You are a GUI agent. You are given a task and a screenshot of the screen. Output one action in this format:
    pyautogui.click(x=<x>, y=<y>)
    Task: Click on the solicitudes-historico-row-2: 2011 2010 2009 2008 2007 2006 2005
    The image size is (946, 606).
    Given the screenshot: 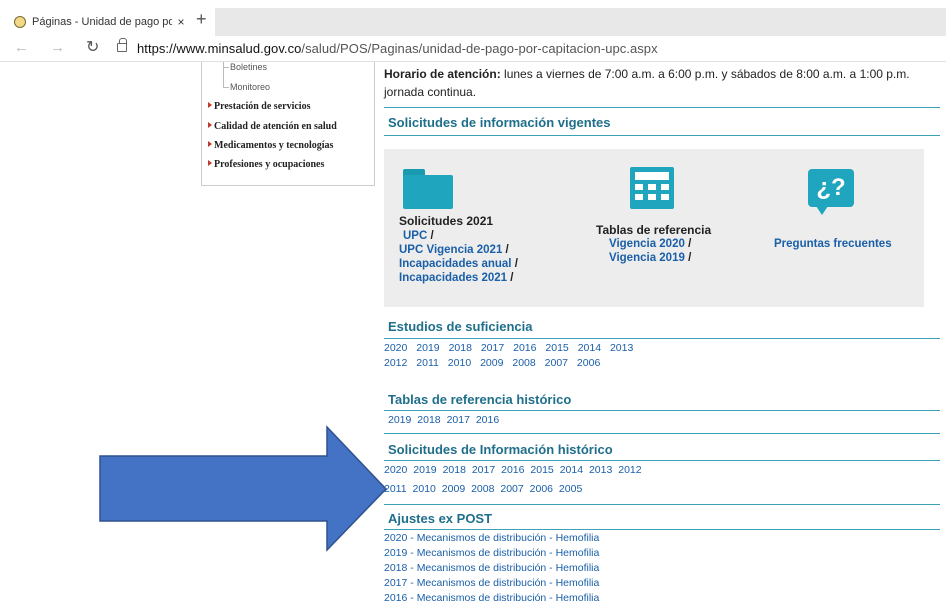 What is the action you would take?
    pyautogui.click(x=484, y=489)
    